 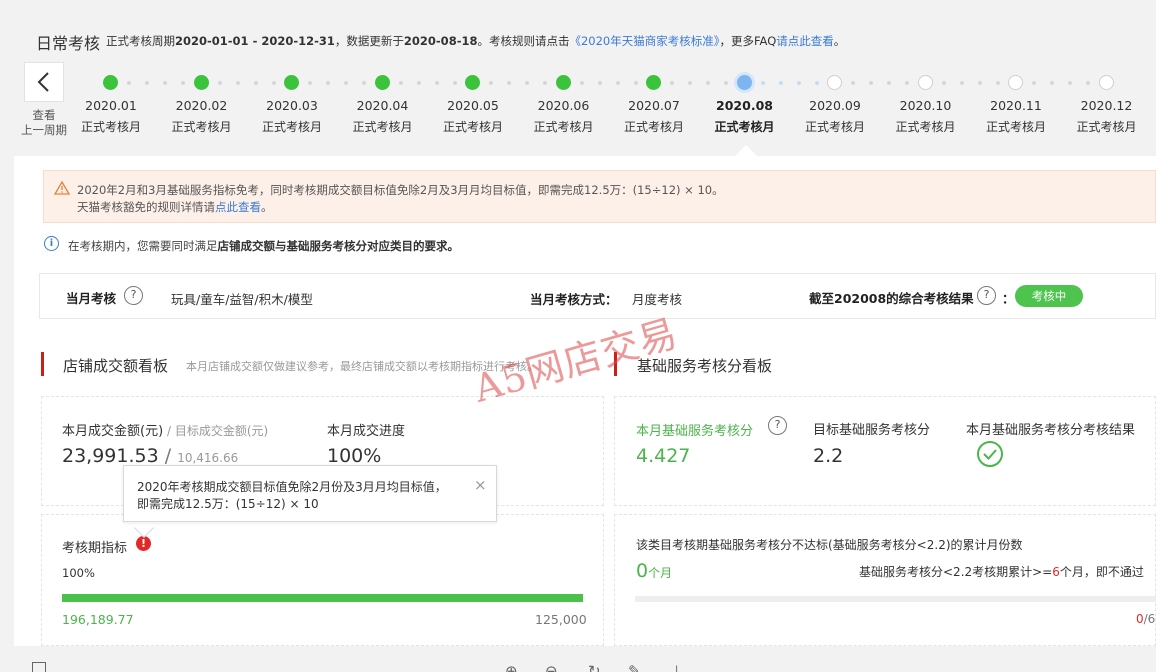 I want to click on previous-period-button, so click(x=44, y=82).